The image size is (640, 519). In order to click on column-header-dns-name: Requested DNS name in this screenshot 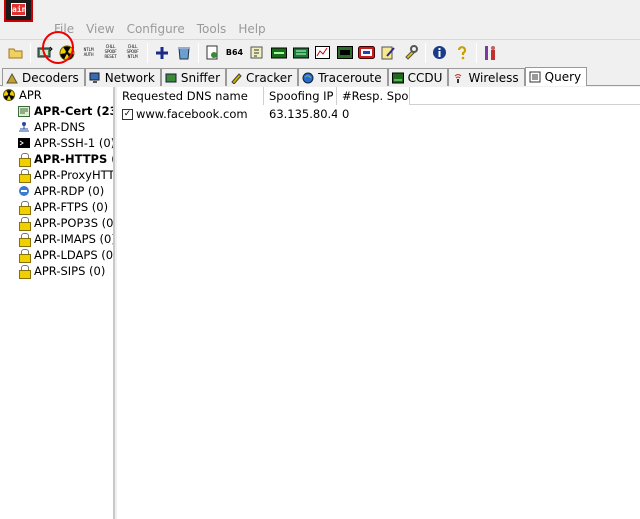, I will do `click(190, 96)`.